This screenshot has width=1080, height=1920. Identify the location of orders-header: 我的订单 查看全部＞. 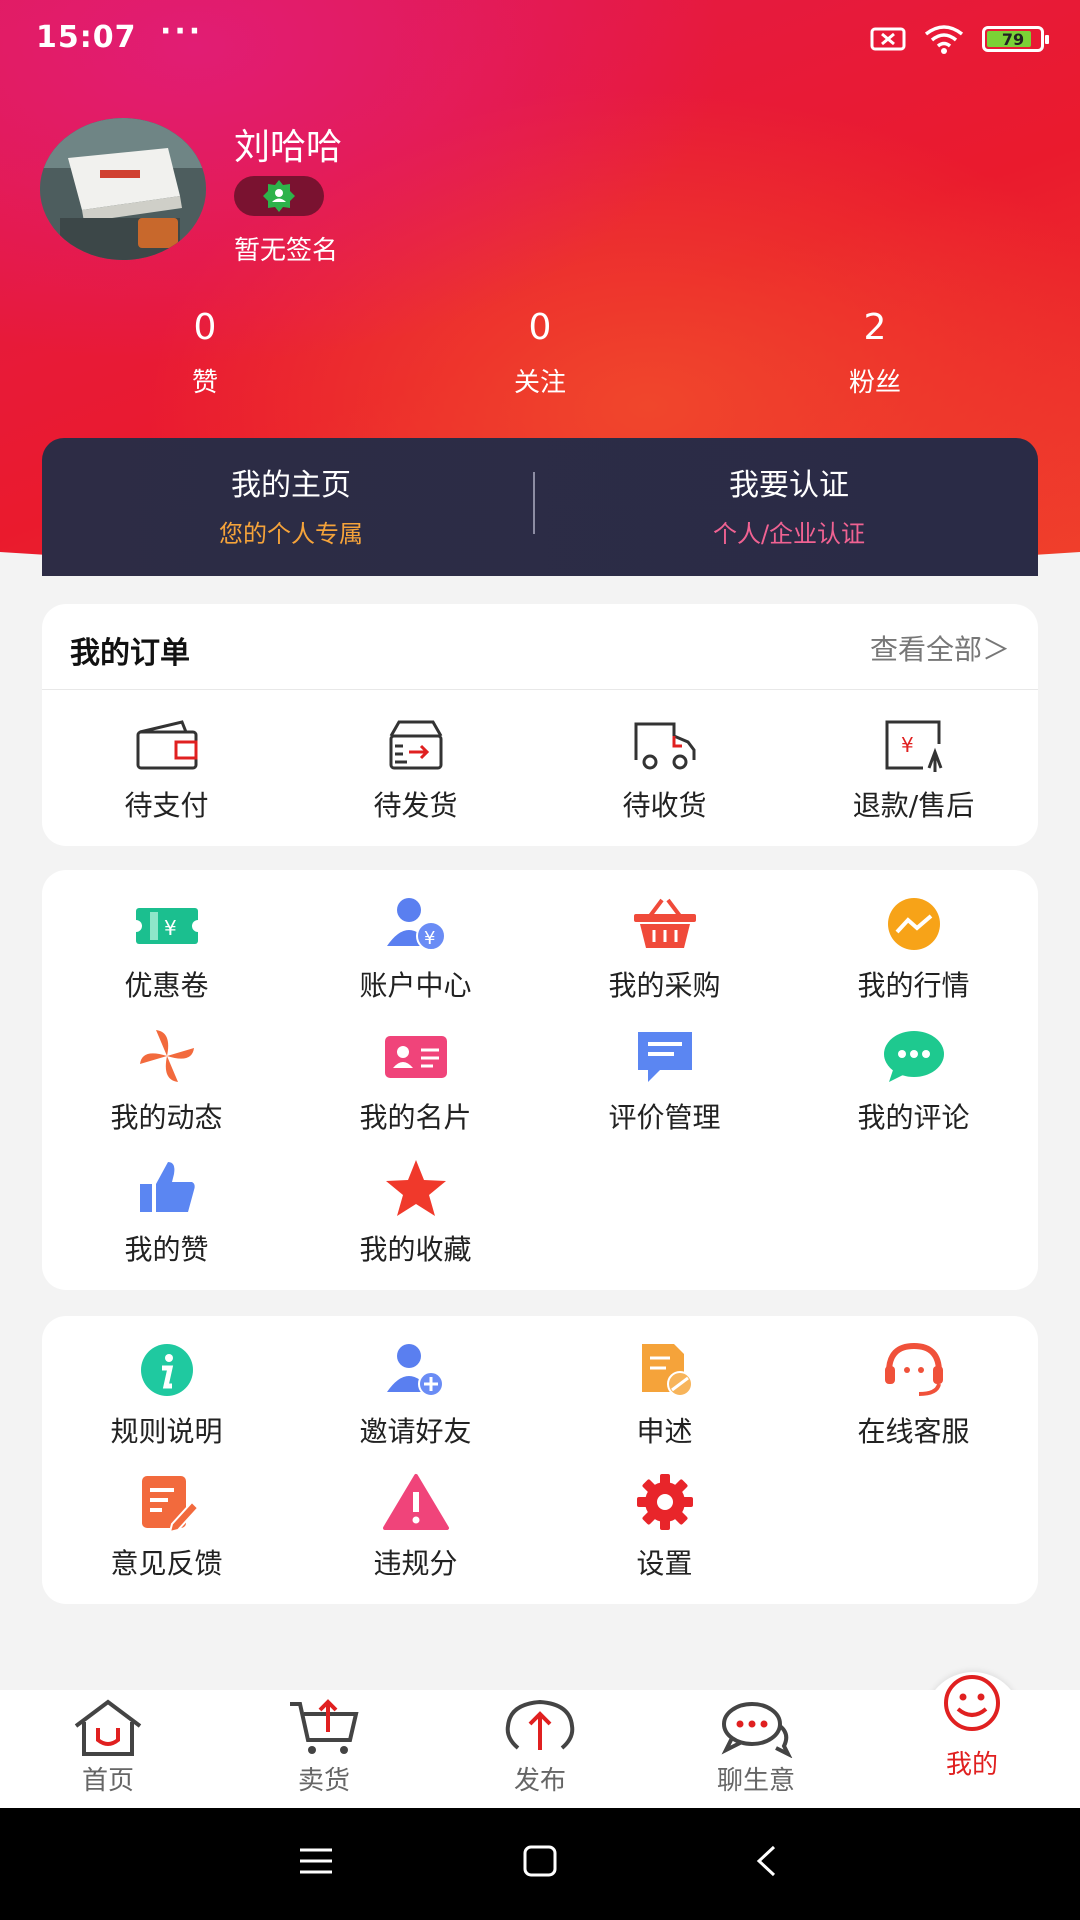
(540, 647).